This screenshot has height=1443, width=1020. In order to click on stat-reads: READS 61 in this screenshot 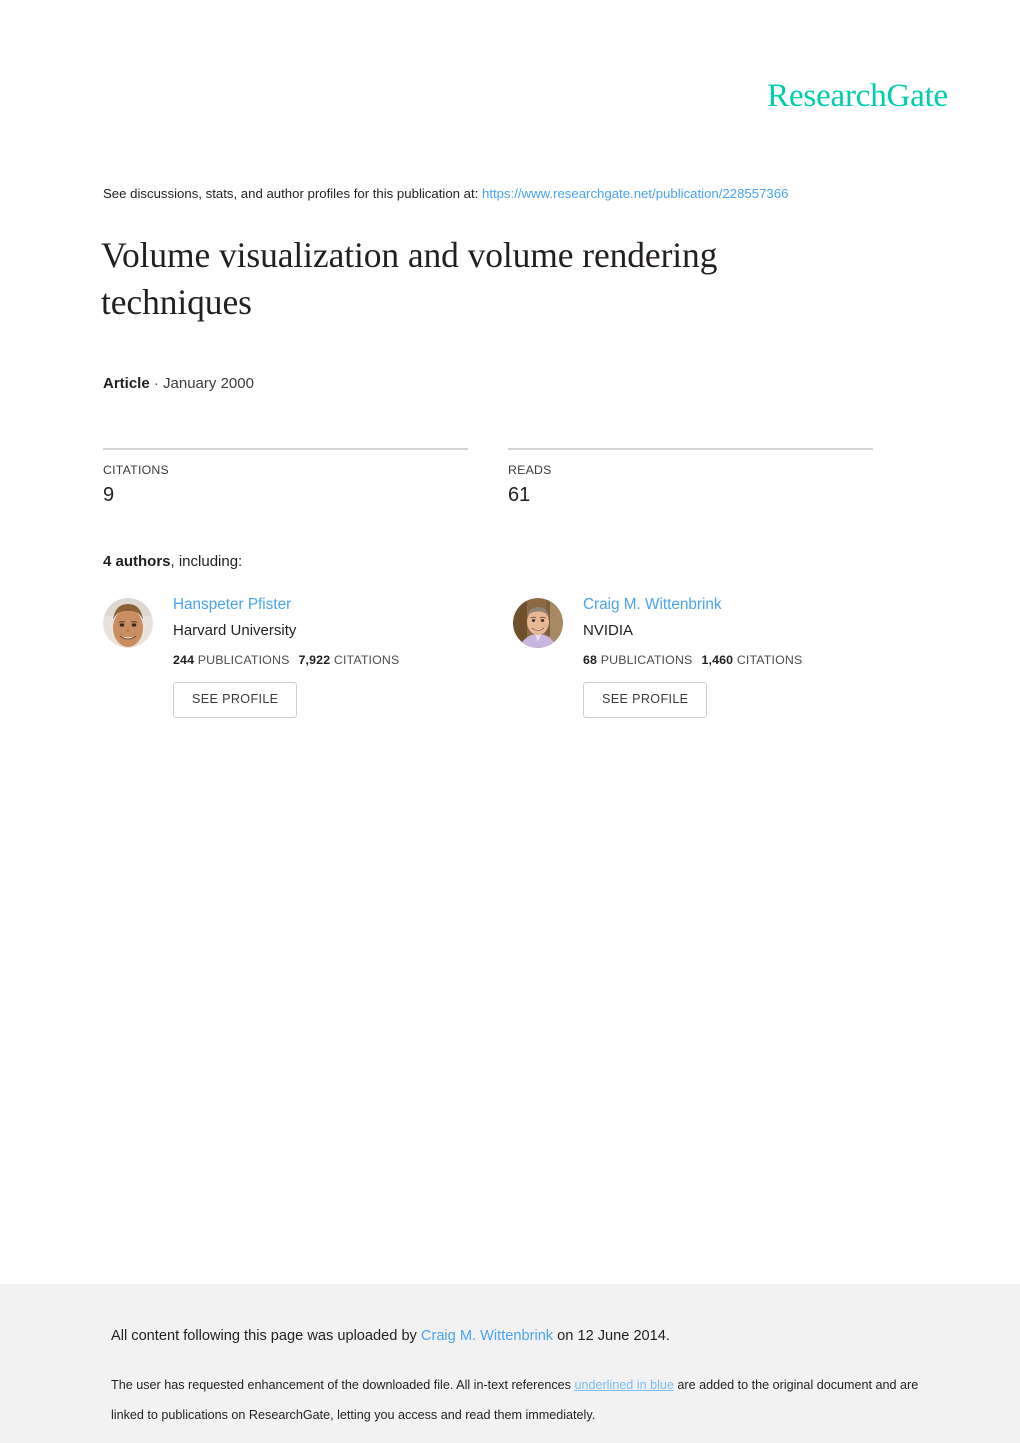, I will do `click(690, 477)`.